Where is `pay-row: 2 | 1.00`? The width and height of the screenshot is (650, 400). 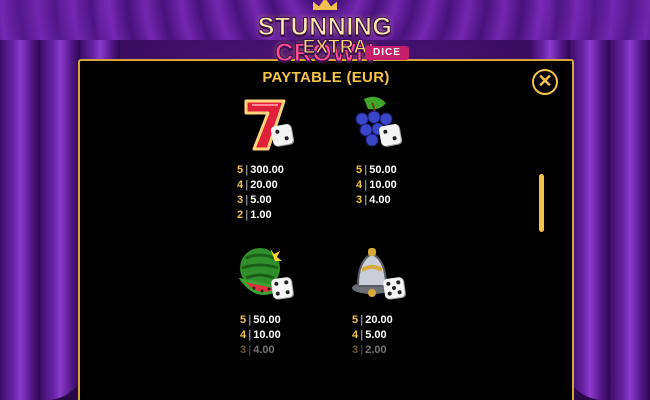
pay-row: 2 | 1.00 is located at coordinates (254, 215).